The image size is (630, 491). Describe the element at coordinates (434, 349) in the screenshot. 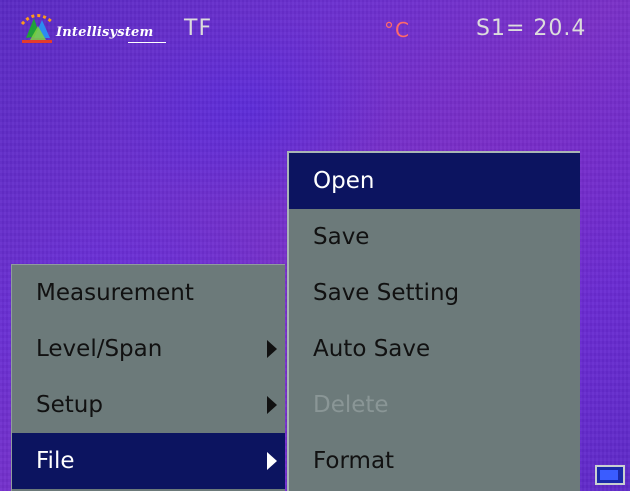

I see `submenu-item-auto-save: Auto Save` at that location.